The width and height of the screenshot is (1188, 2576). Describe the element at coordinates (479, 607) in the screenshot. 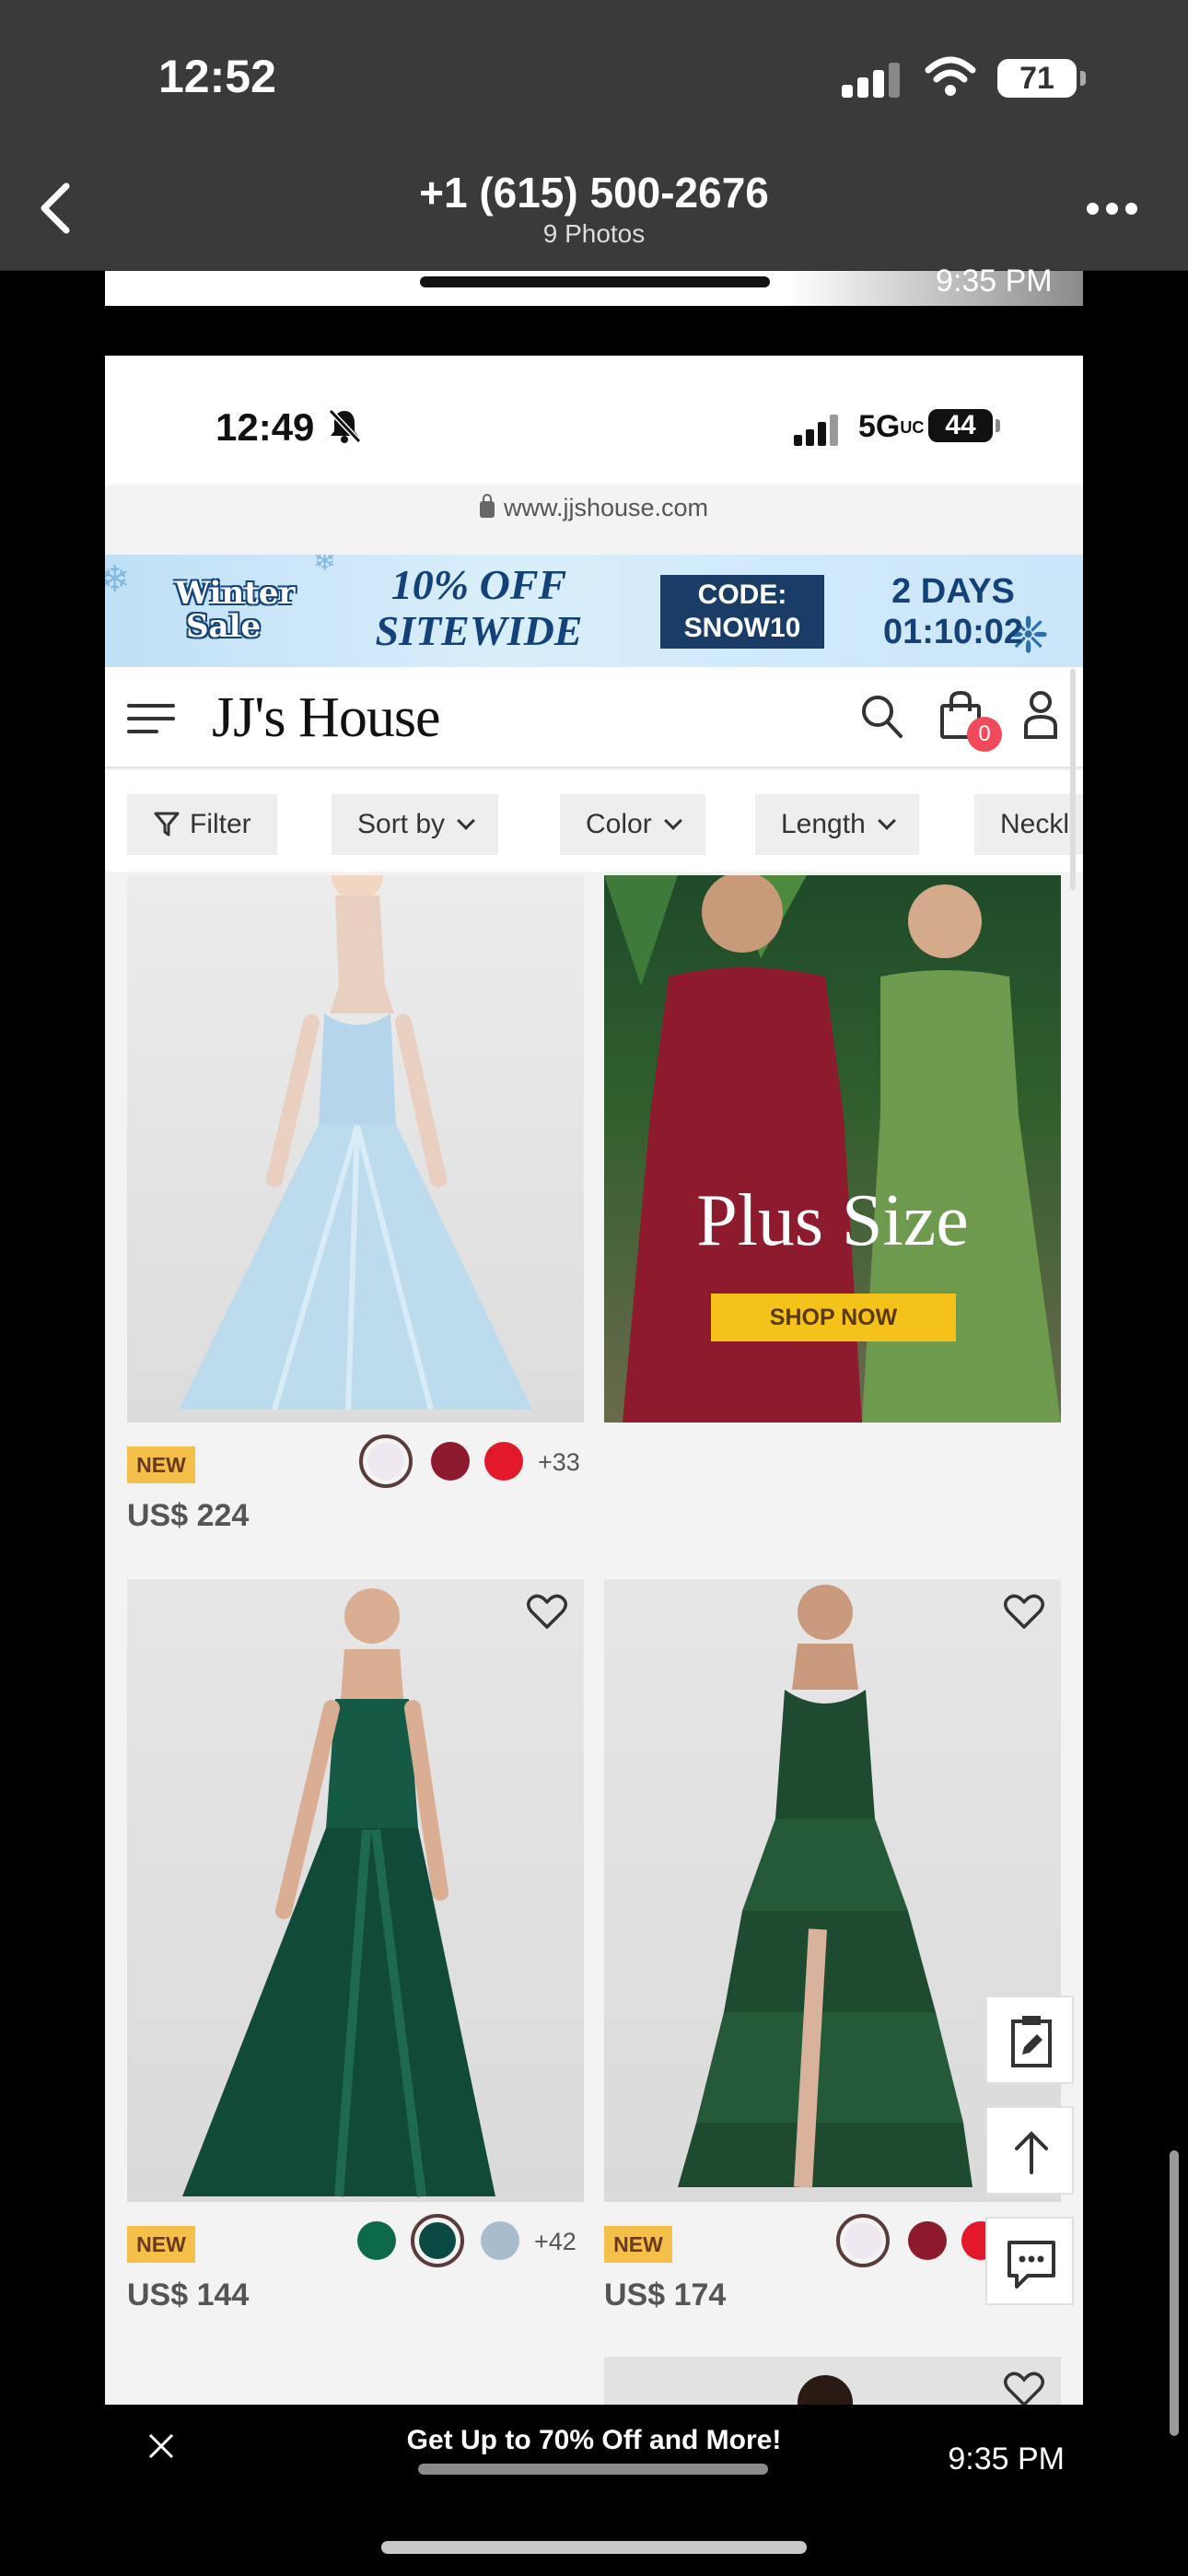

I see `offer-text: 10% OFF SITEWIDE` at that location.